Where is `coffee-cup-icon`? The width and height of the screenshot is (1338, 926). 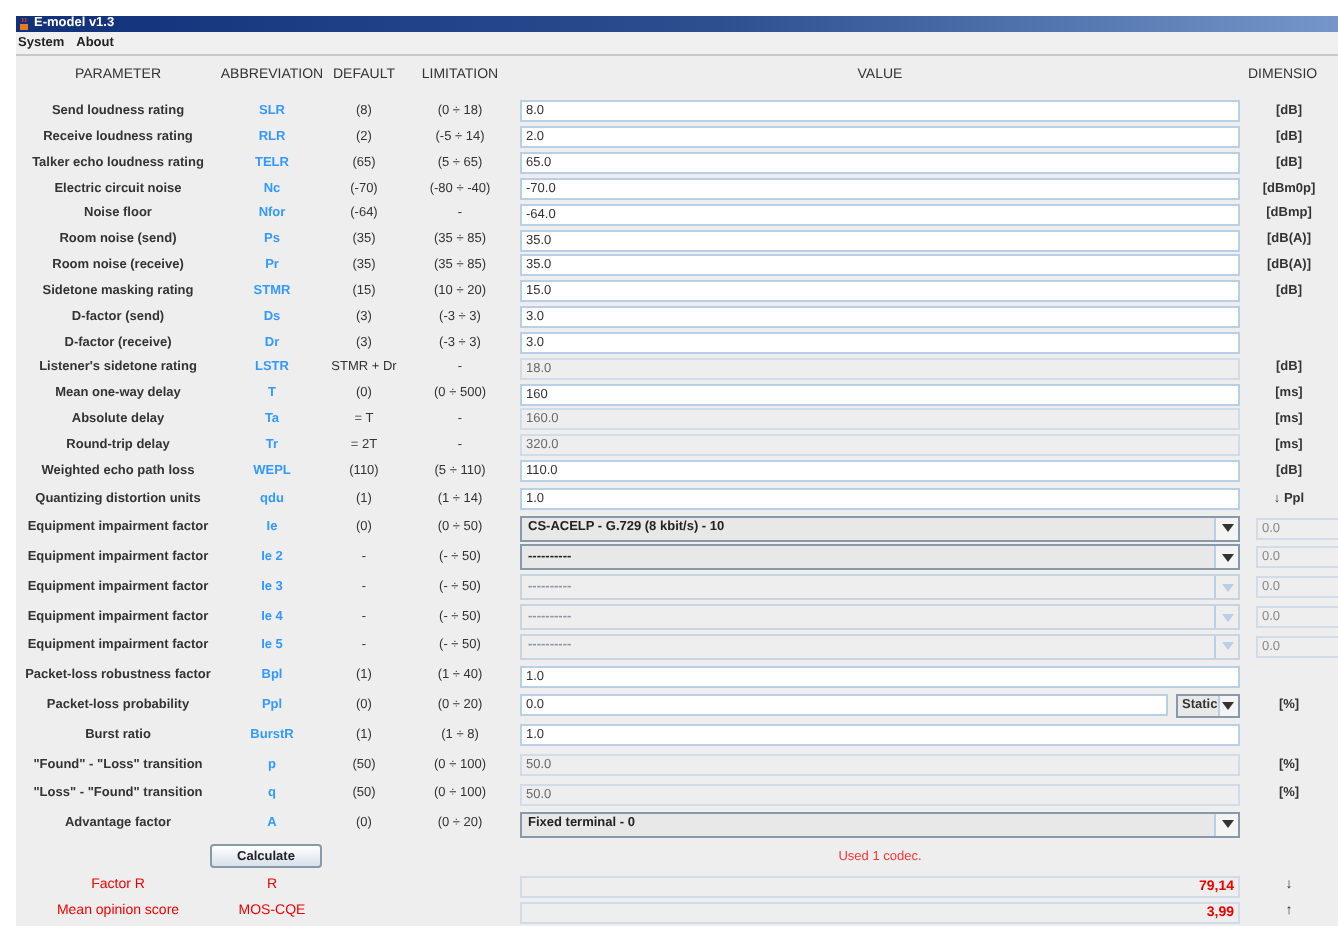 coffee-cup-icon is located at coordinates (24, 24).